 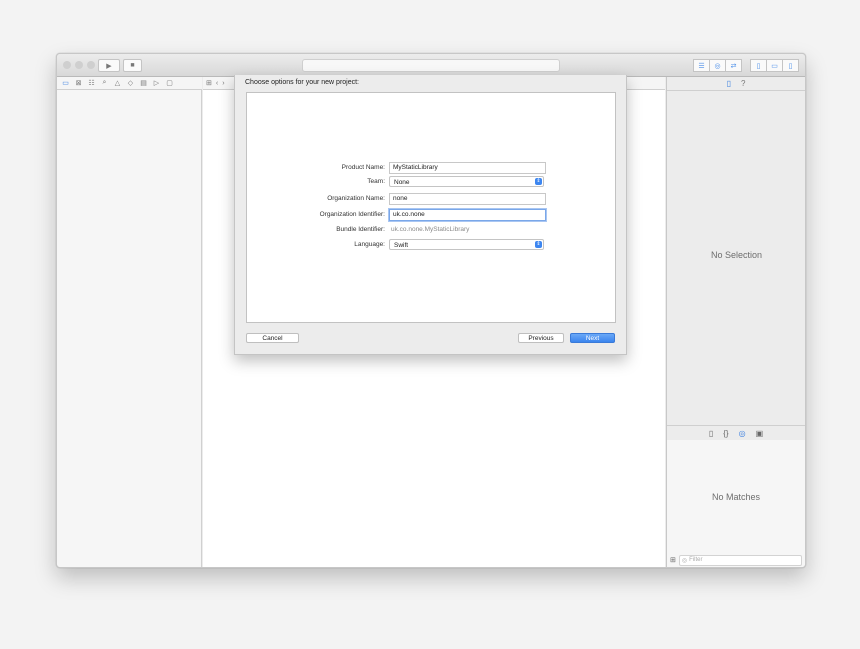 What do you see at coordinates (78, 83) in the screenshot?
I see `source-control-icon: ⊠` at bounding box center [78, 83].